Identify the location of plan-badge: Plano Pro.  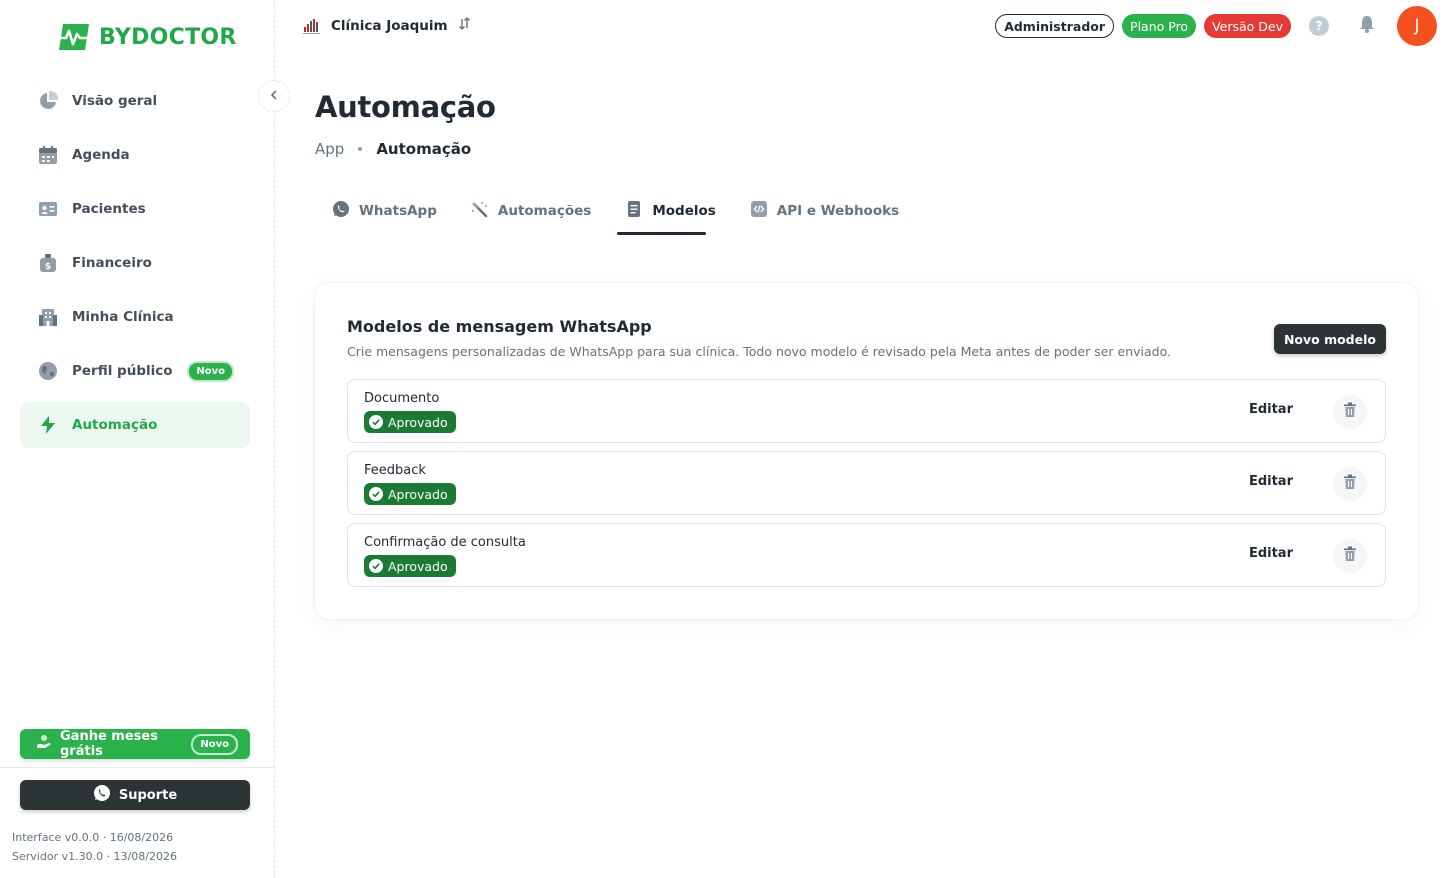
(1159, 26).